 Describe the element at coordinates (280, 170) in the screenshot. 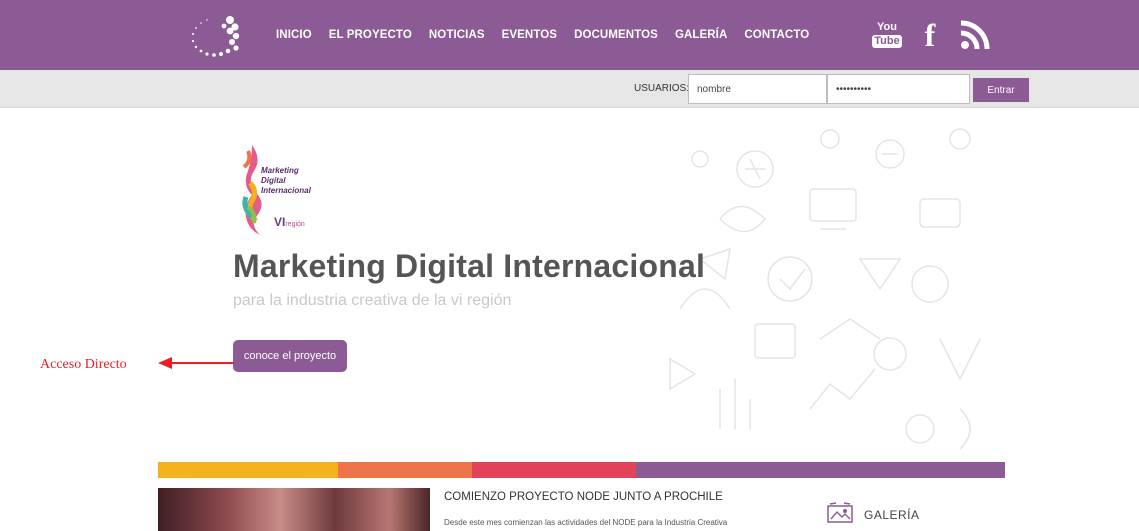

I see `mdi-logo-line-1: Marketing` at that location.